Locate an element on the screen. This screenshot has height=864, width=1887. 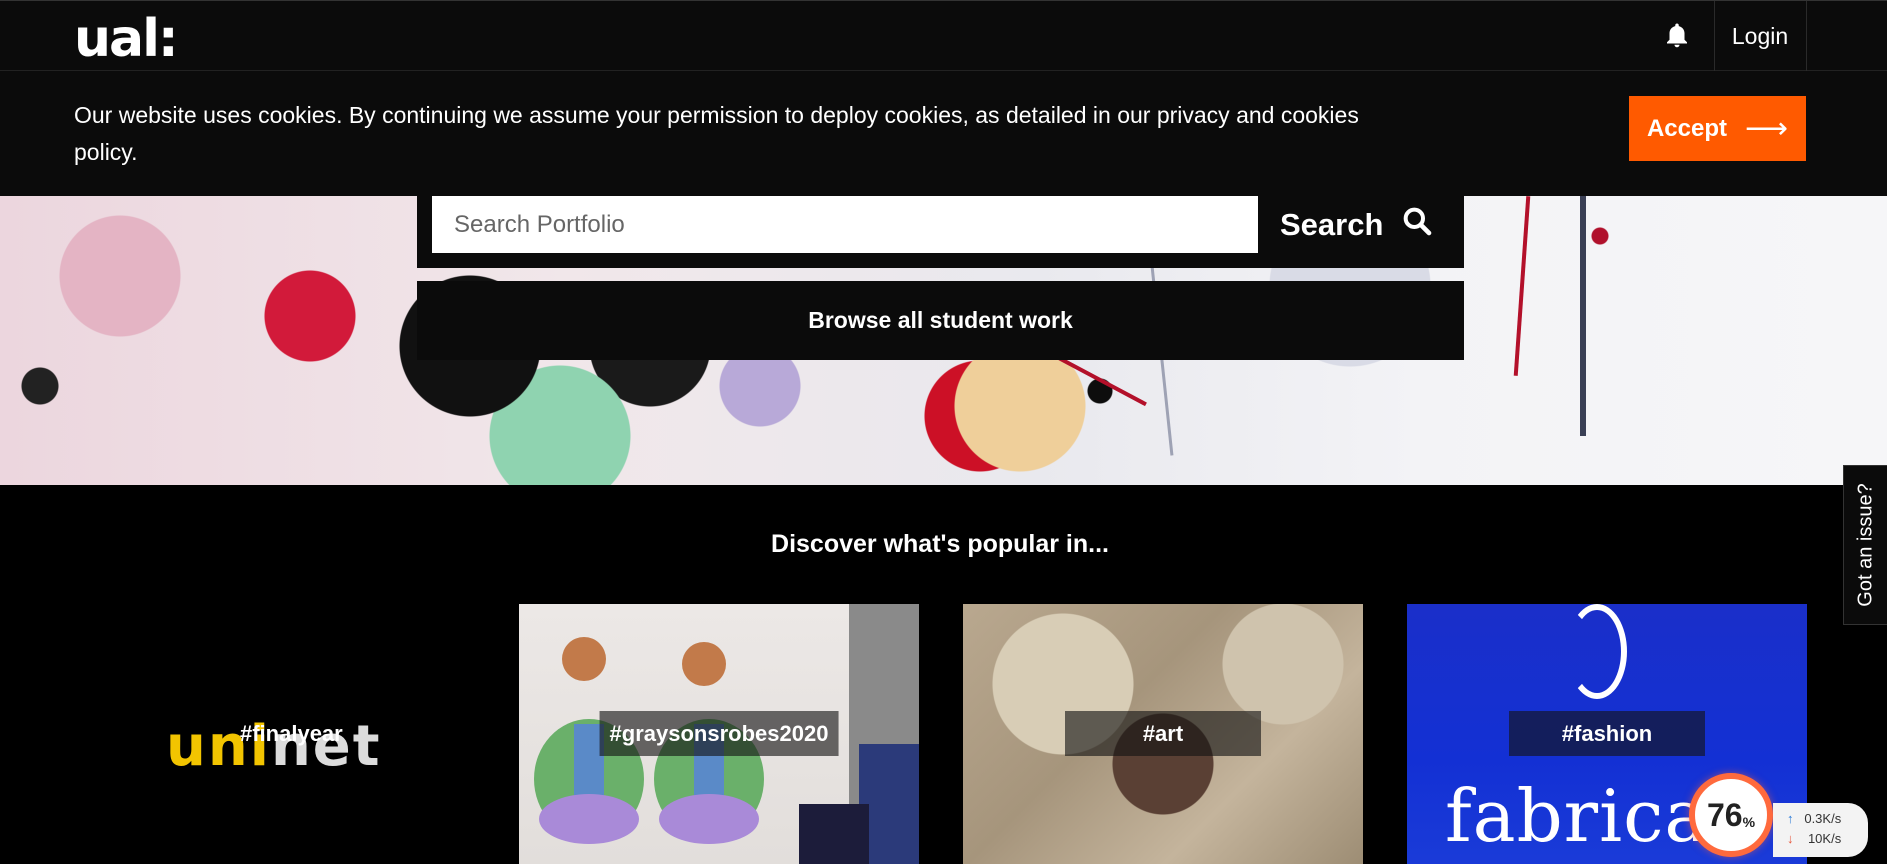
search-bar: Search is located at coordinates (940, 232).